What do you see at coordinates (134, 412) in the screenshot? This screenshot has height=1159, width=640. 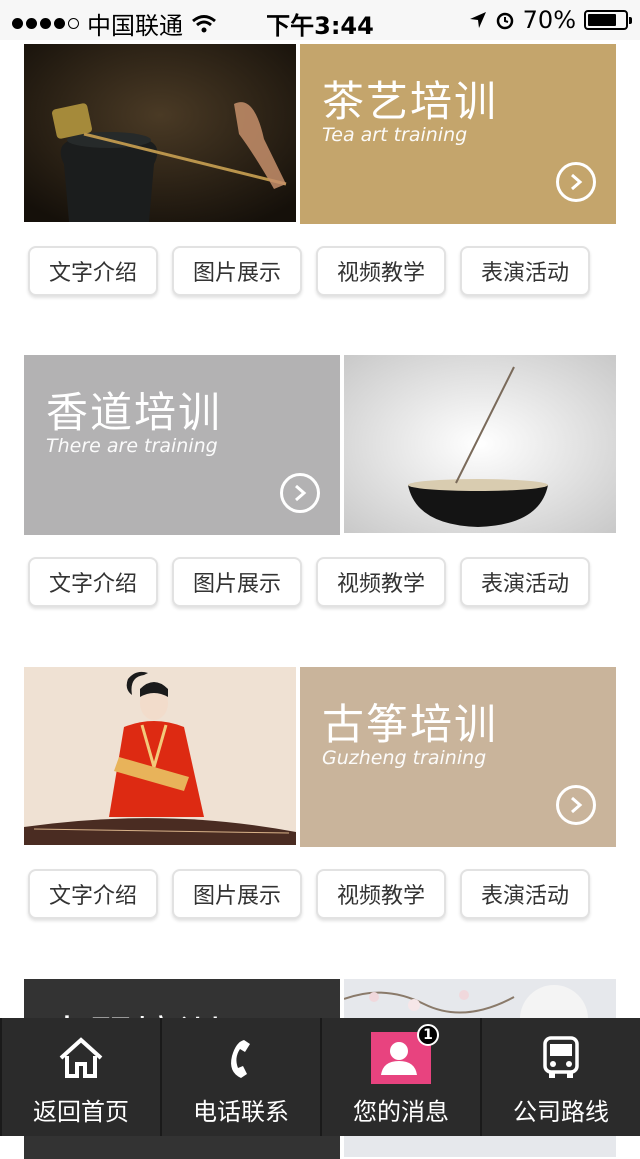 I see `incense-title: 香道培训` at bounding box center [134, 412].